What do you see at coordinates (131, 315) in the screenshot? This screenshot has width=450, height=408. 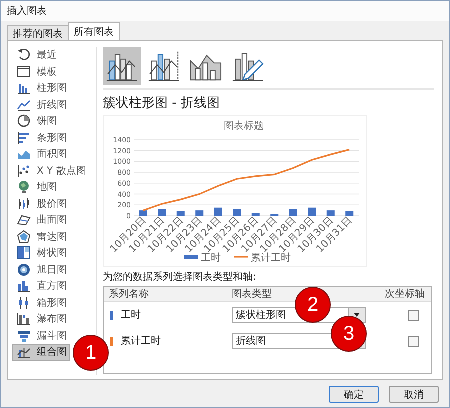 I see `series-name: 工时` at bounding box center [131, 315].